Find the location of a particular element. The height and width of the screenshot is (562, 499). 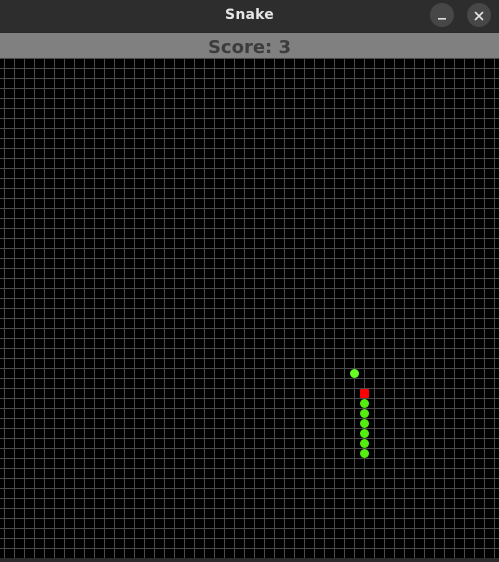

title-bar: Snake is located at coordinates (249, 16).